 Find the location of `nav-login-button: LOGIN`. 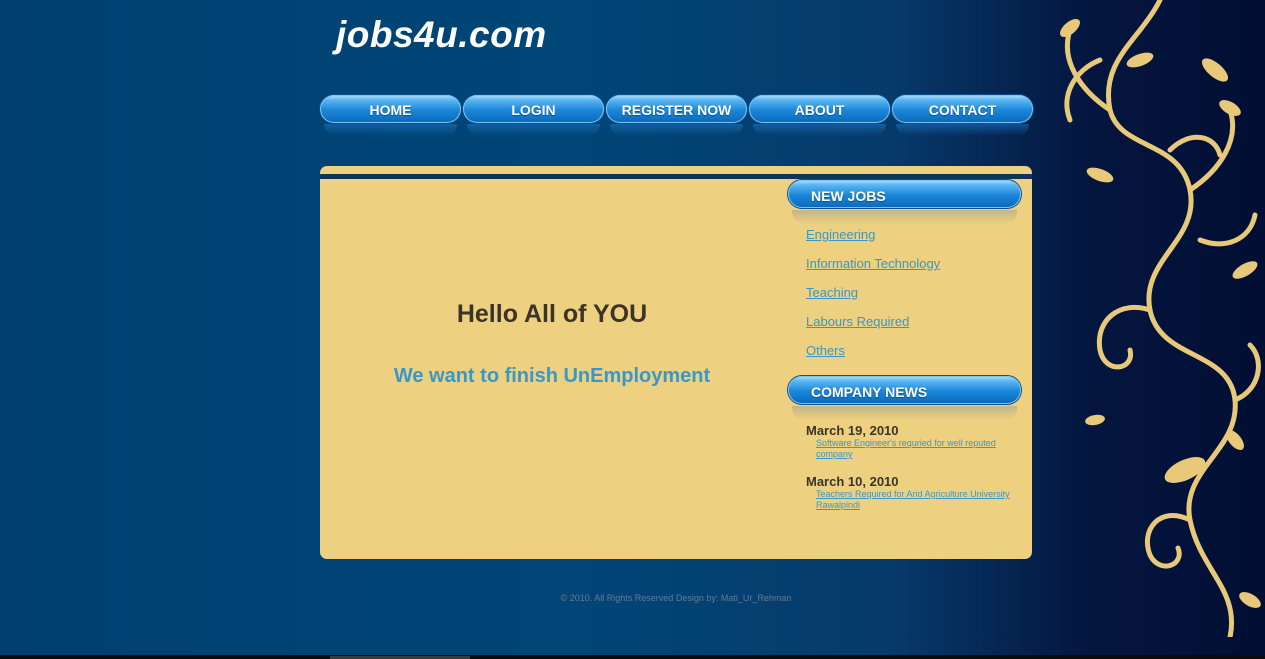

nav-login-button: LOGIN is located at coordinates (533, 115).